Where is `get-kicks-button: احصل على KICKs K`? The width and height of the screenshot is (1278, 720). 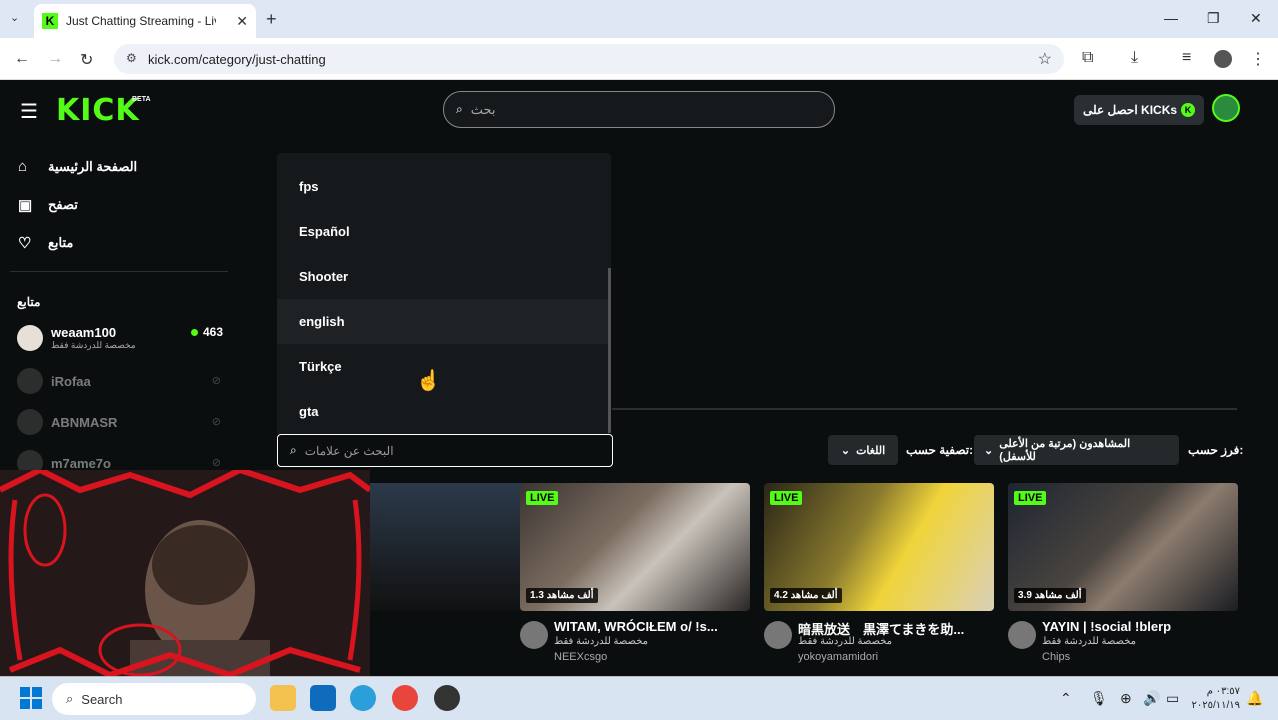 get-kicks-button: احصل على KICKs K is located at coordinates (1139, 110).